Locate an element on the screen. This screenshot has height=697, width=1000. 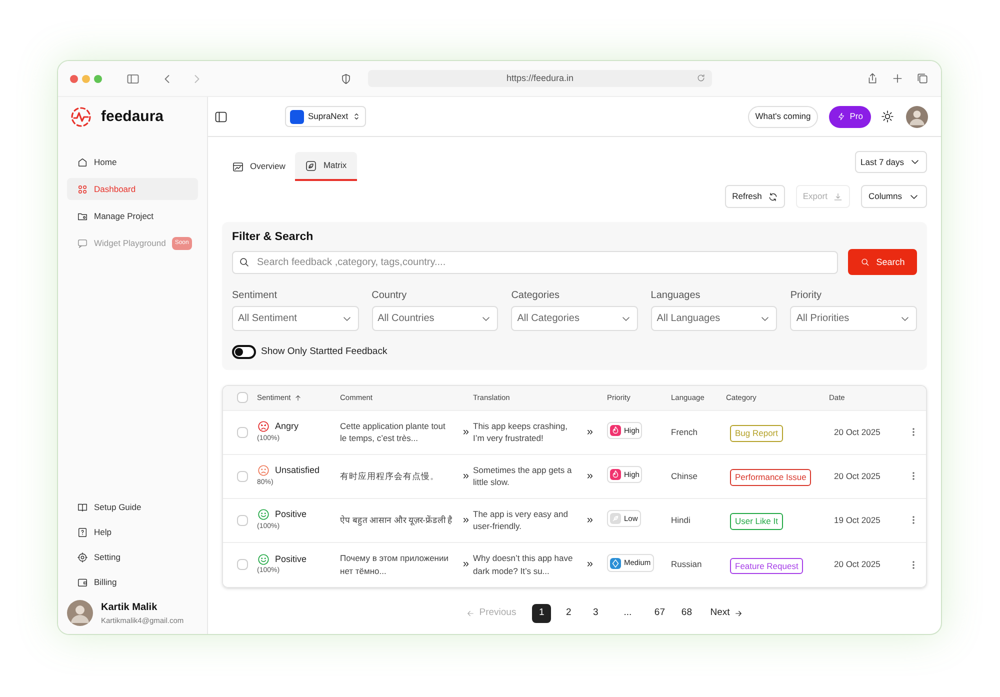
filter-label: Sentiment is located at coordinates (255, 296).